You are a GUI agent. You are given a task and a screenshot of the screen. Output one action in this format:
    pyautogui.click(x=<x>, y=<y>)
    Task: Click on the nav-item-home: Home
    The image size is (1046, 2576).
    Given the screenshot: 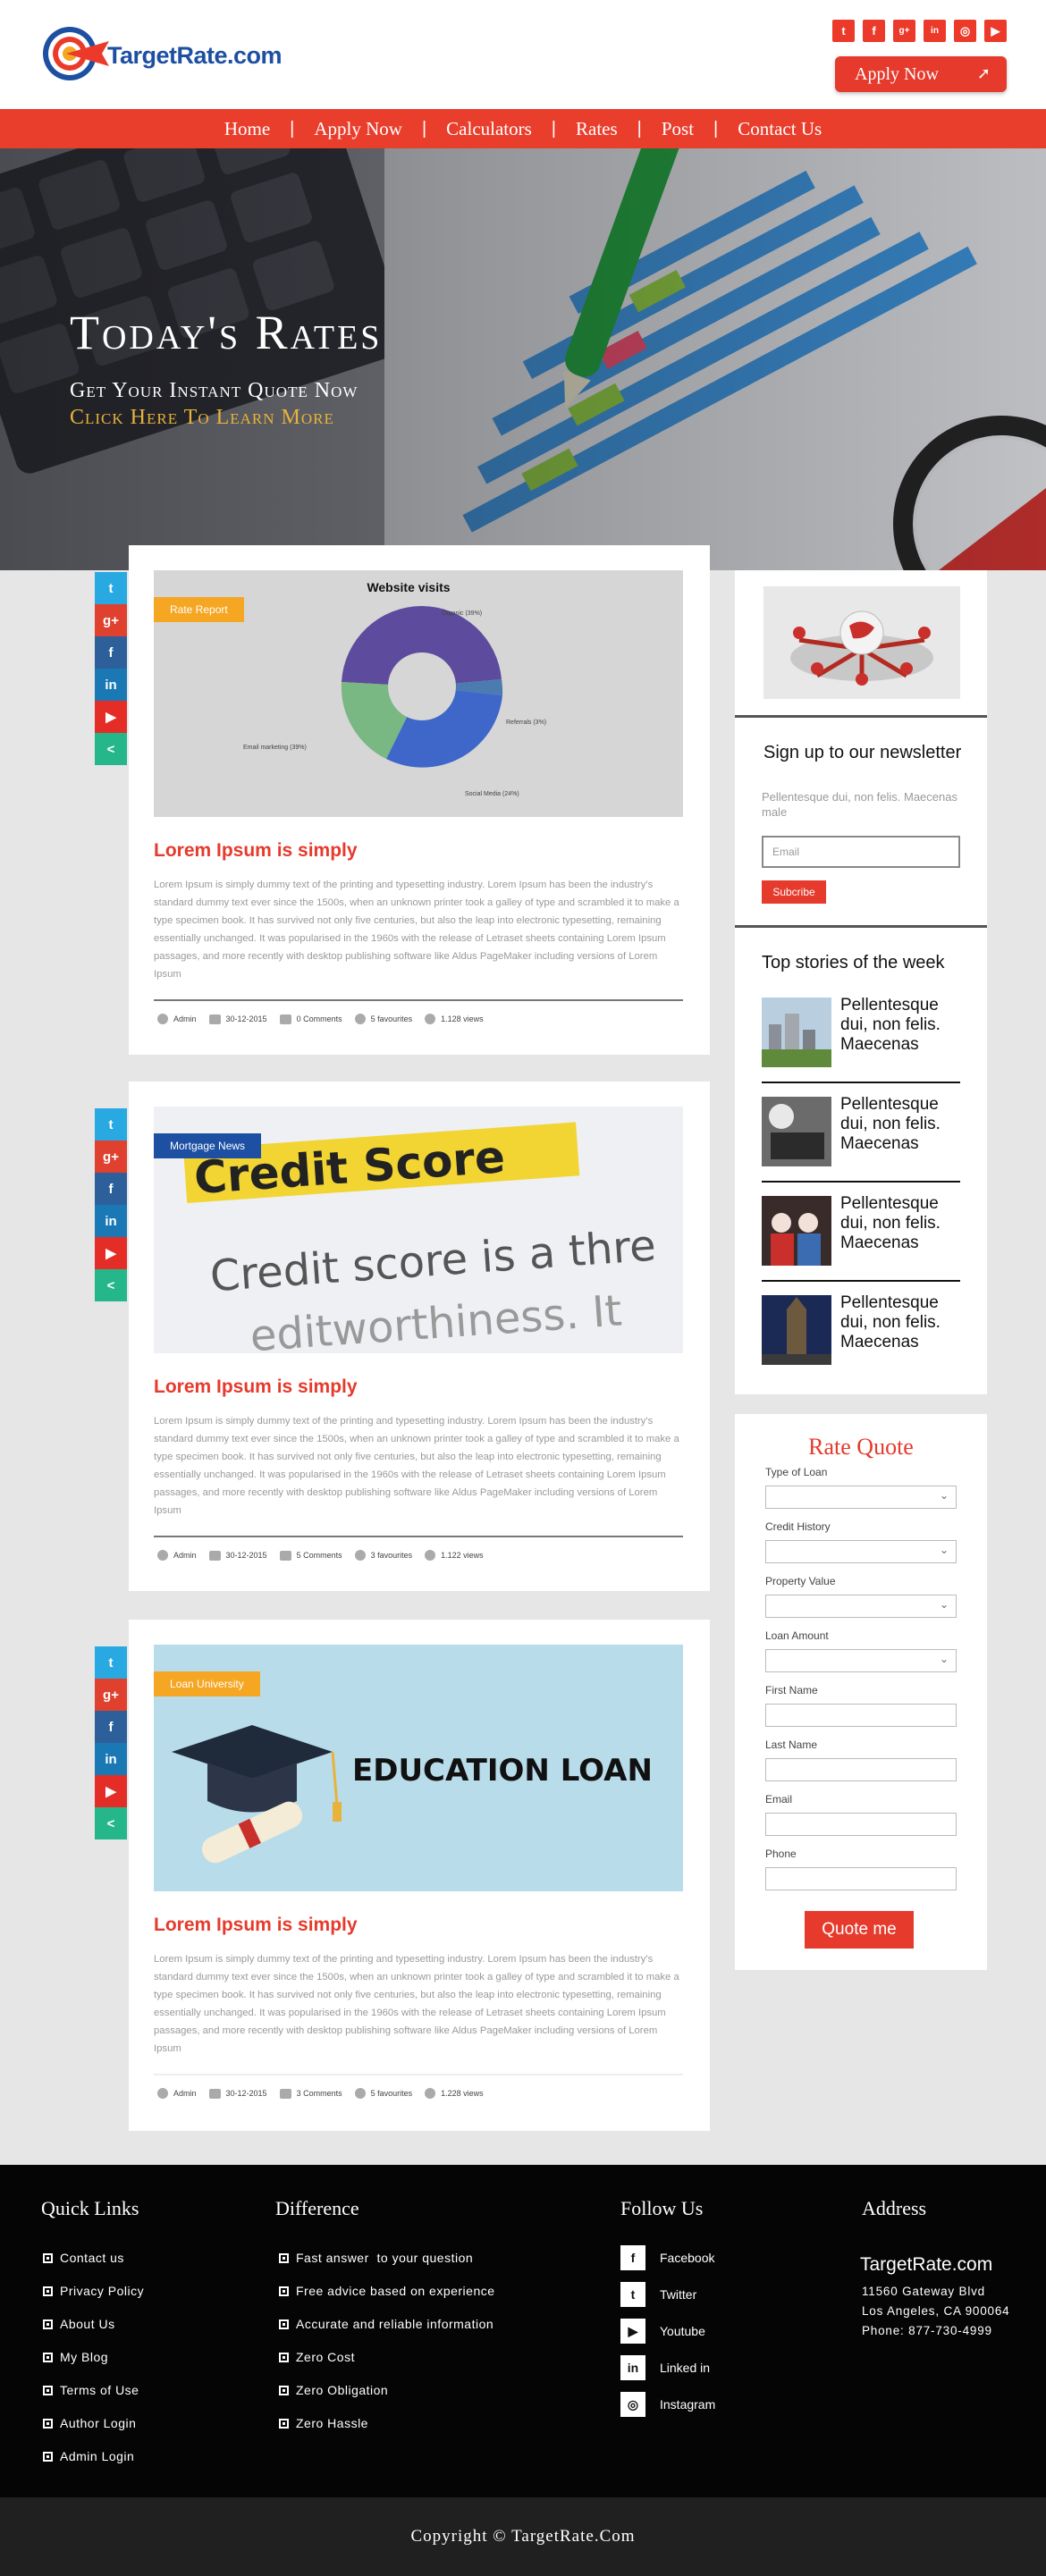 What is the action you would take?
    pyautogui.click(x=248, y=129)
    